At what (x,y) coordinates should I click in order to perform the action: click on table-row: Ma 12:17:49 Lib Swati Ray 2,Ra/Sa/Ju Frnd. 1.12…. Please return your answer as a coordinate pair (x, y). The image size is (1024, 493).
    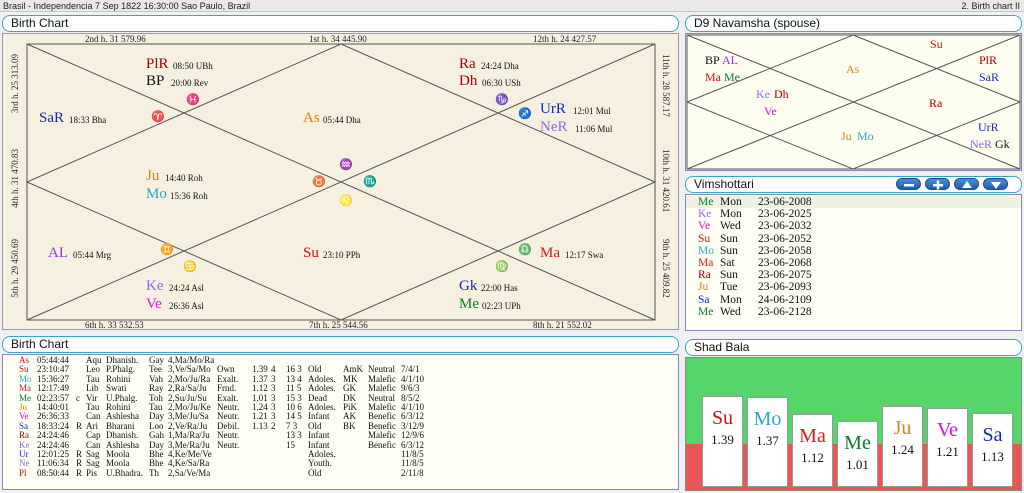
    Looking at the image, I should click on (340, 388).